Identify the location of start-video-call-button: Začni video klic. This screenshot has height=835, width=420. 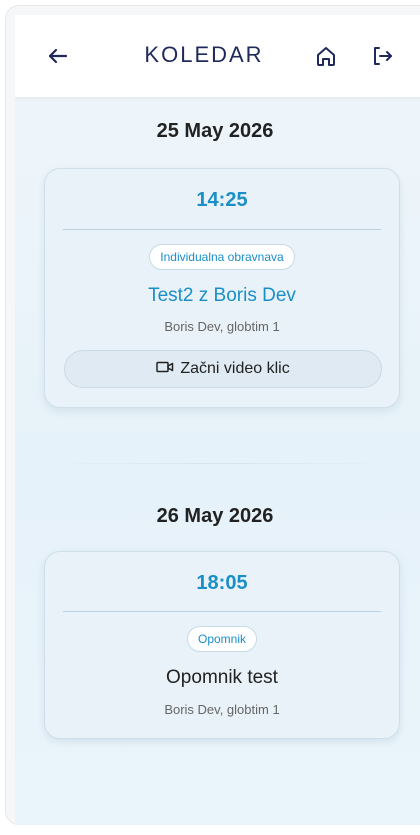
(223, 369).